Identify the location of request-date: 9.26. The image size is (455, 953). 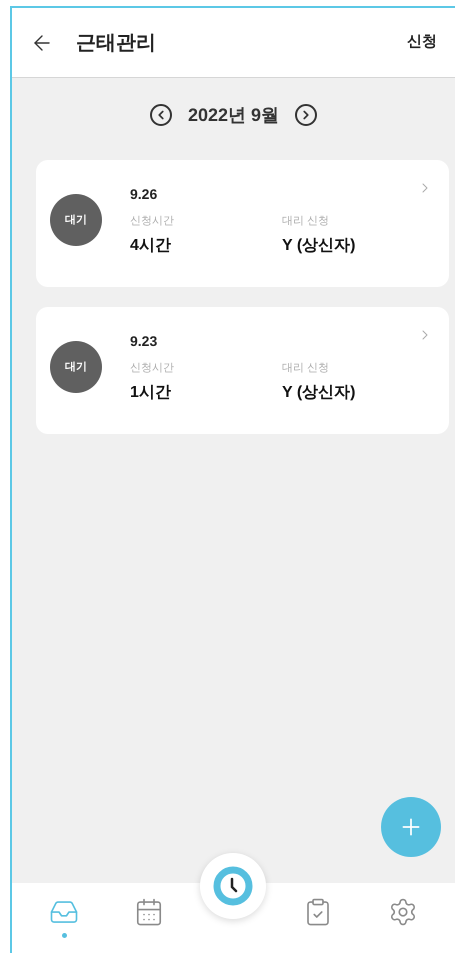
(144, 194).